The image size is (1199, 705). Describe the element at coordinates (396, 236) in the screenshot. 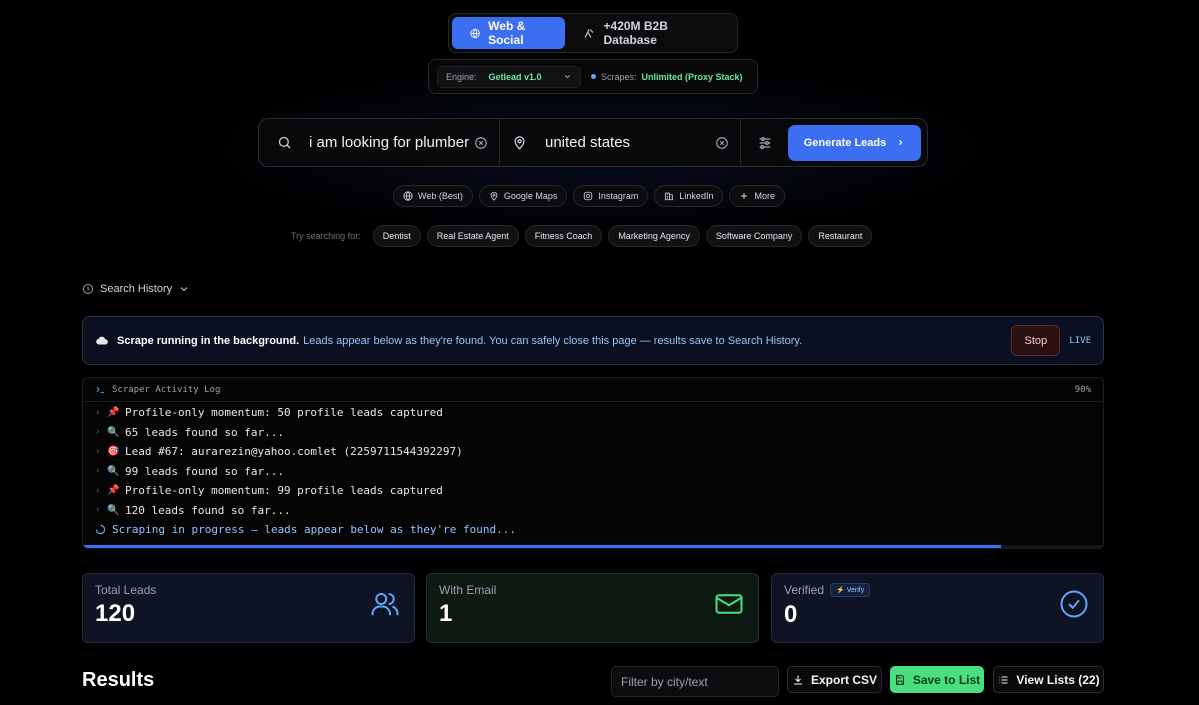

I see `suggestion-pill: Dentist` at that location.